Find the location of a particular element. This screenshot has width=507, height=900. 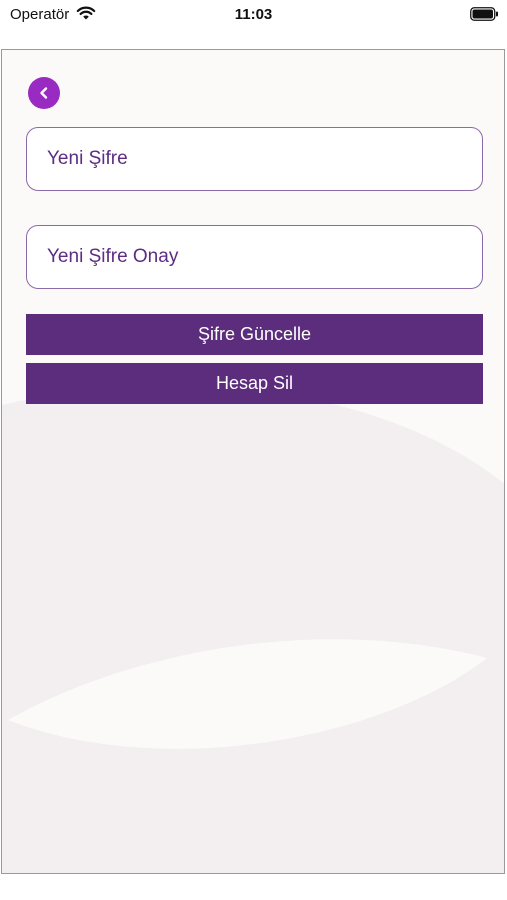

back-button is located at coordinates (44, 93).